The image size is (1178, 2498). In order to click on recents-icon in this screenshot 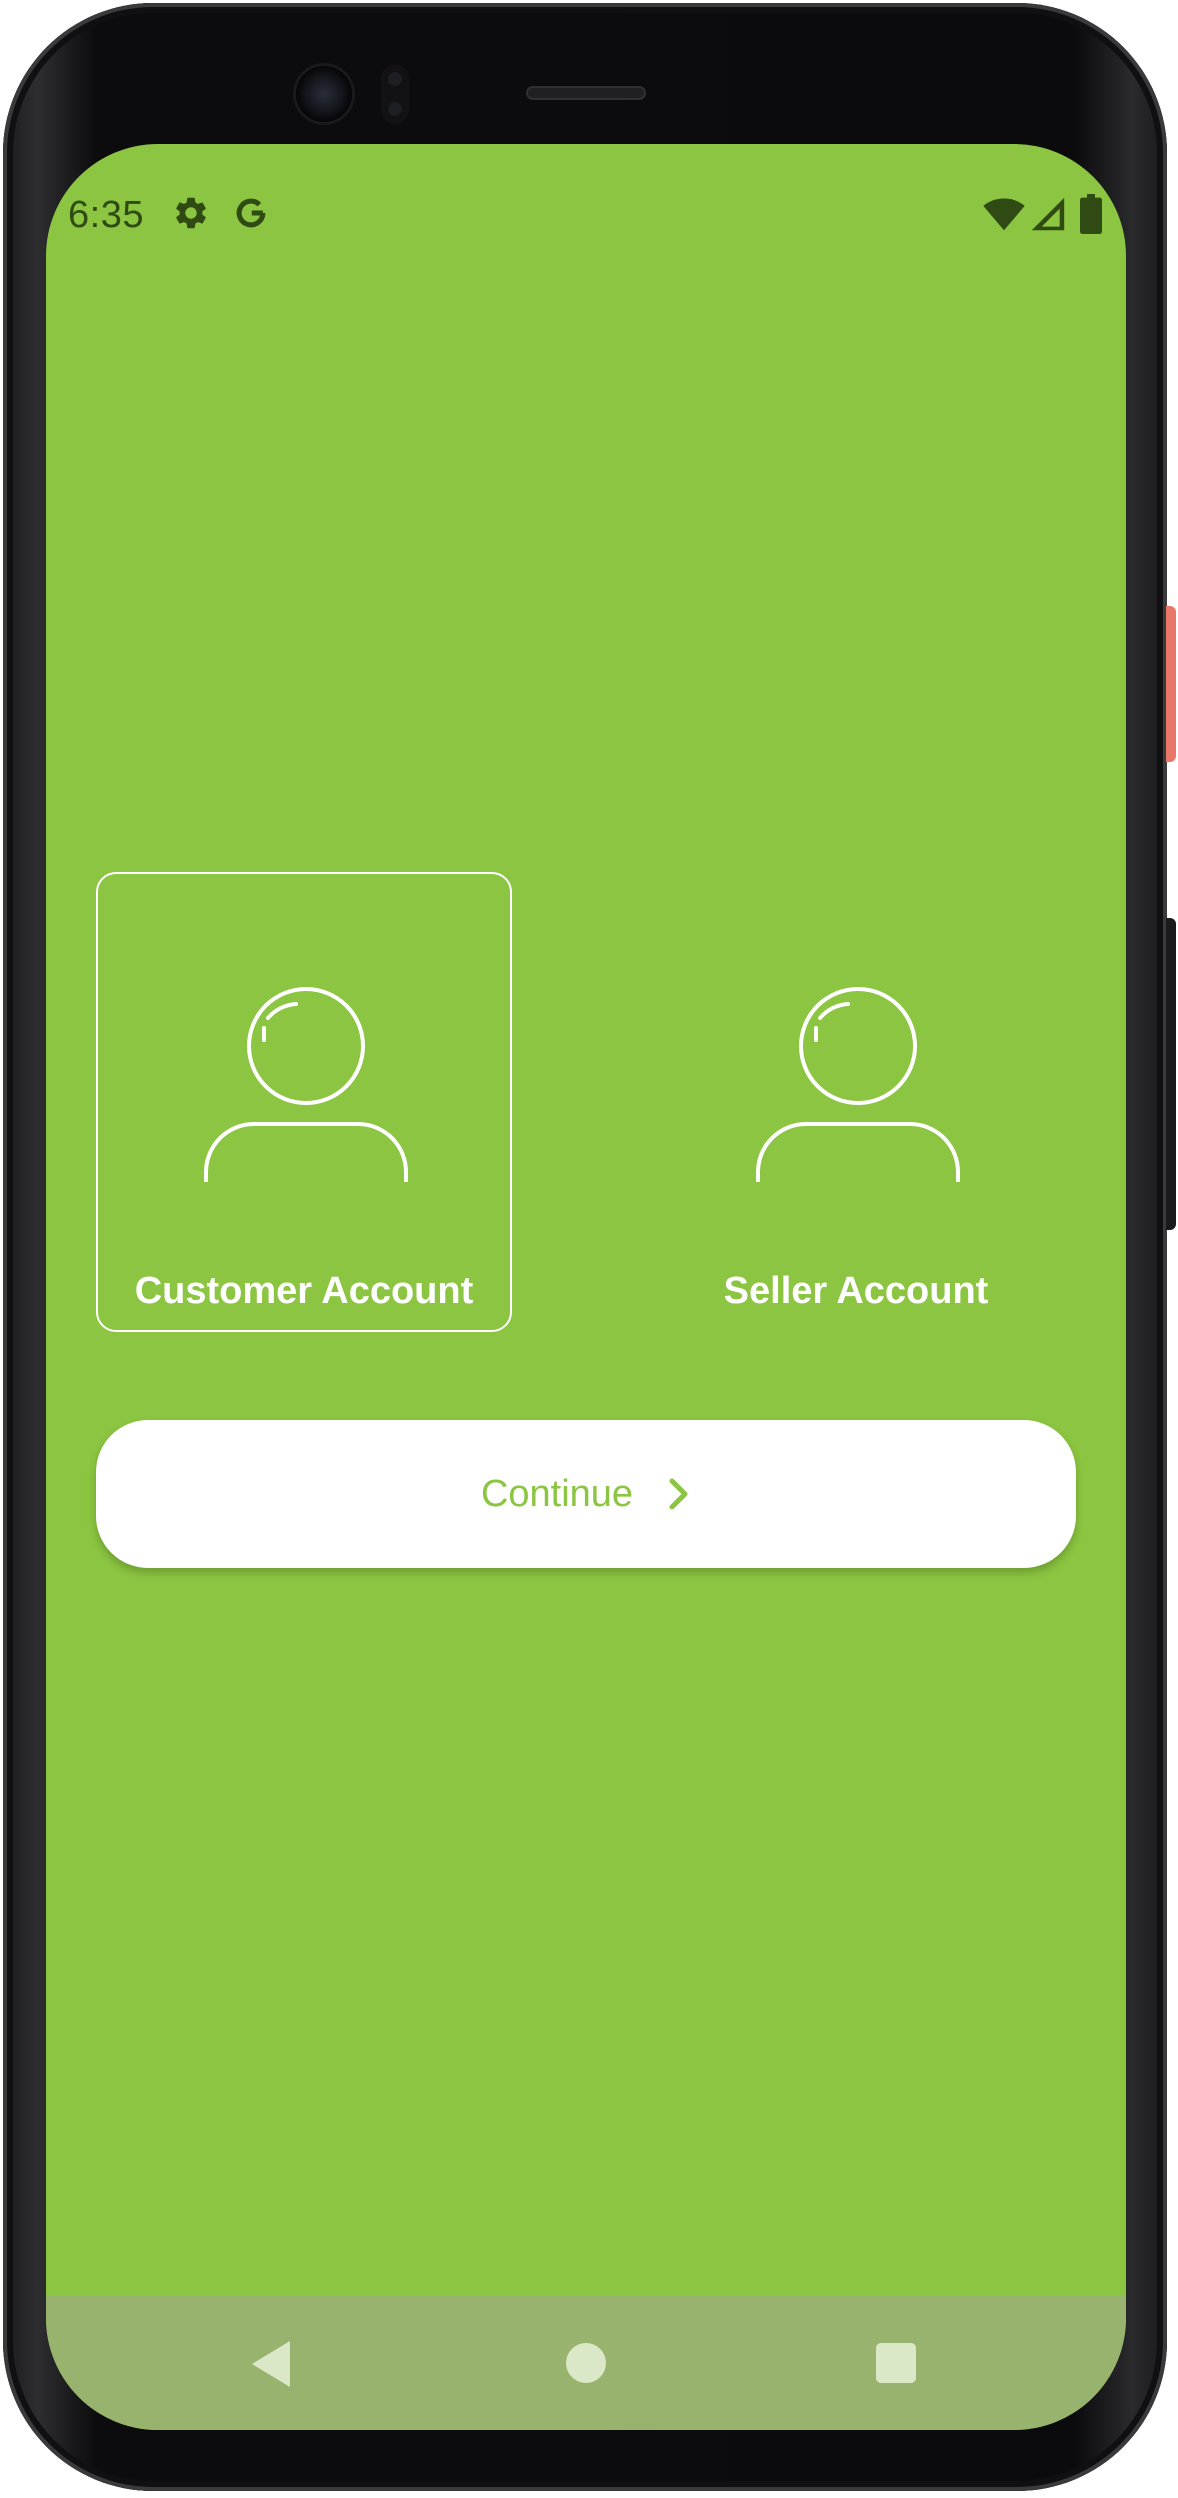, I will do `click(896, 2363)`.